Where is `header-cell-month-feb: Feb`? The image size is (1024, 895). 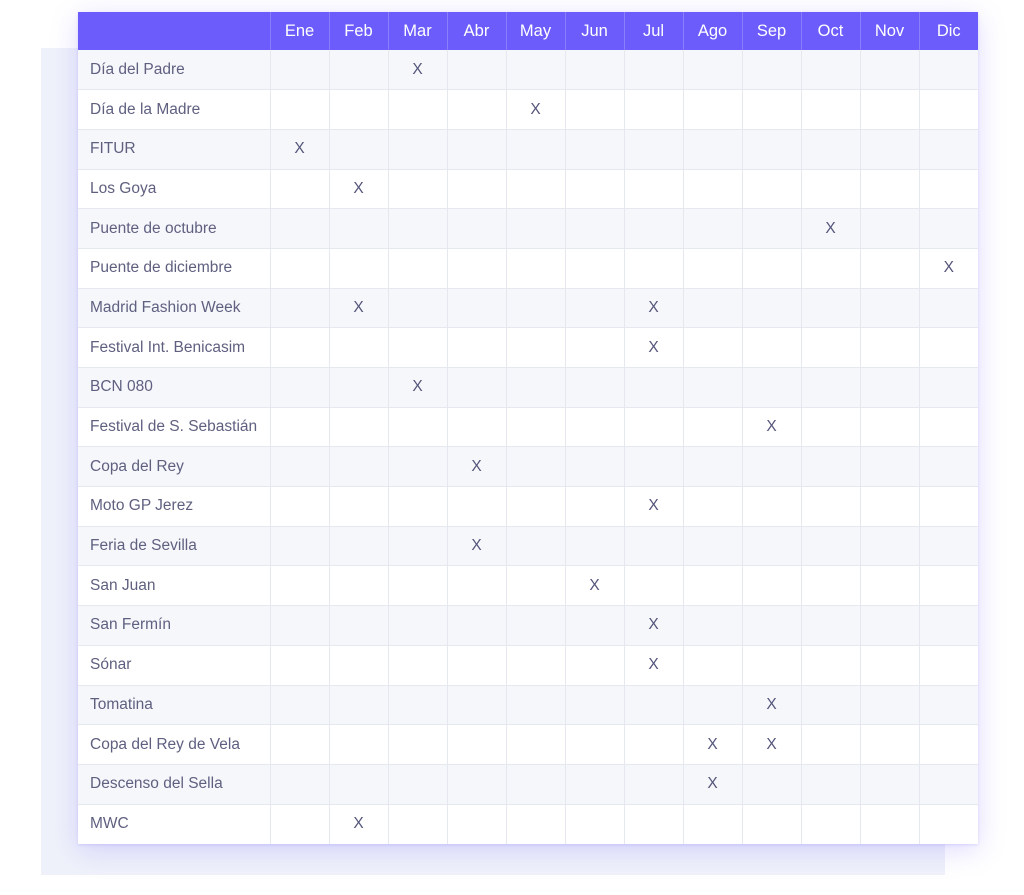
header-cell-month-feb: Feb is located at coordinates (359, 31).